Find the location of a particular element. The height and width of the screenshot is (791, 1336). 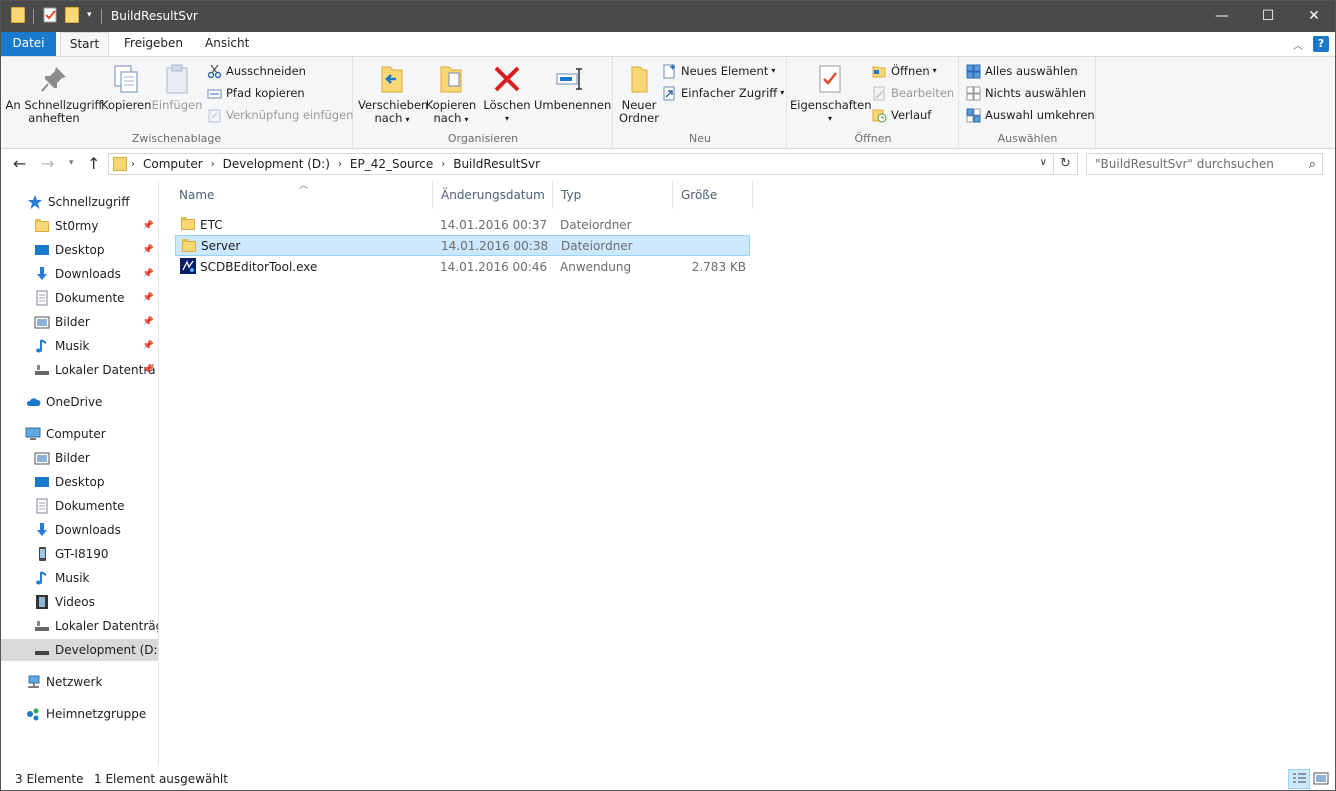

download-arrow-icon is located at coordinates (42, 274).